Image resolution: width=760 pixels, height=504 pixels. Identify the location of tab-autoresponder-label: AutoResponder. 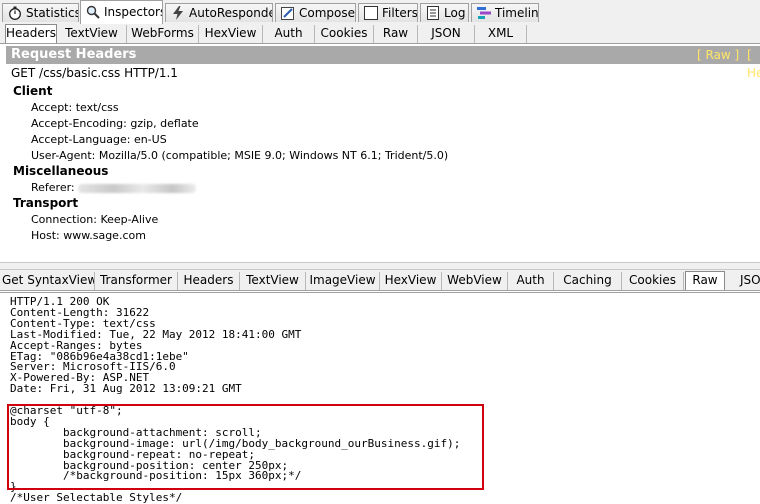
(231, 13).